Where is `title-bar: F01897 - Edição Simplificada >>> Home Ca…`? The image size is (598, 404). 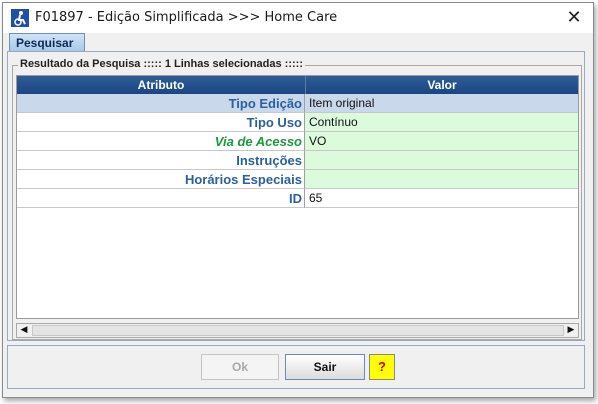 title-bar: F01897 - Edição Simplificada >>> Home Ca… is located at coordinates (298, 18).